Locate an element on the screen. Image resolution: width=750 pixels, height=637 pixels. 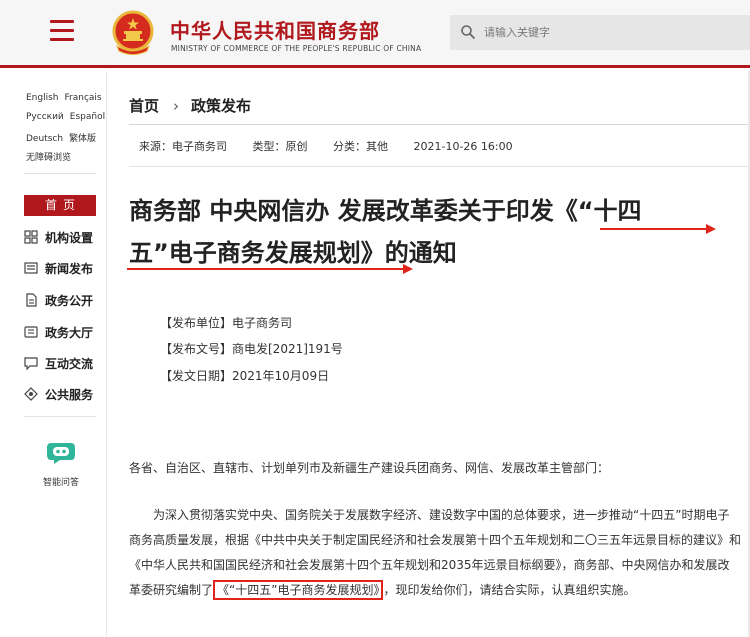
lang-english-link: English is located at coordinates (42, 98).